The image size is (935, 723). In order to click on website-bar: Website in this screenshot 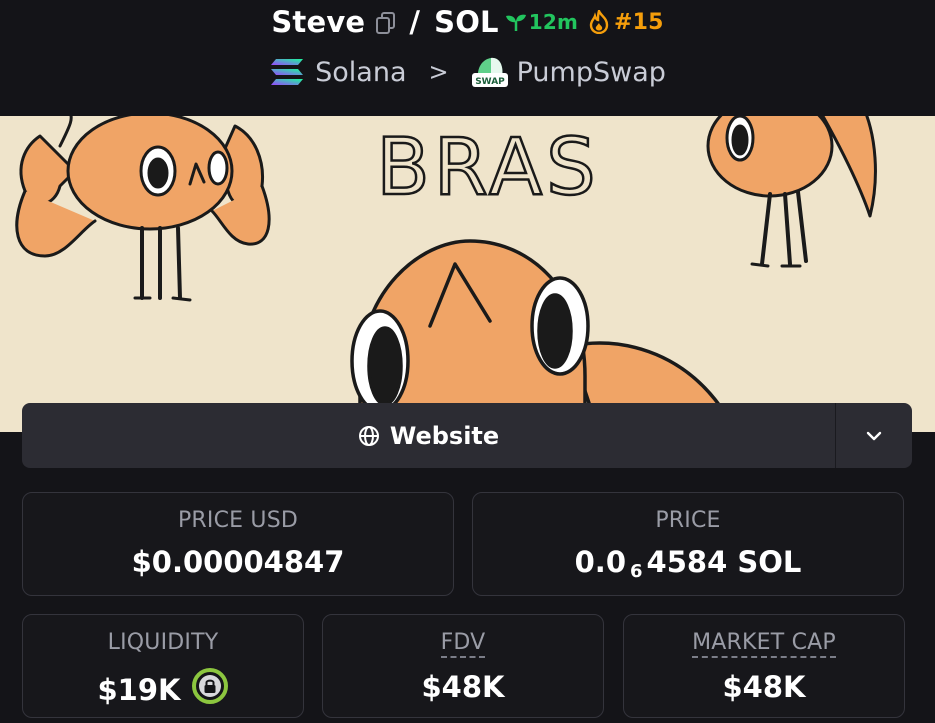, I will do `click(467, 435)`.